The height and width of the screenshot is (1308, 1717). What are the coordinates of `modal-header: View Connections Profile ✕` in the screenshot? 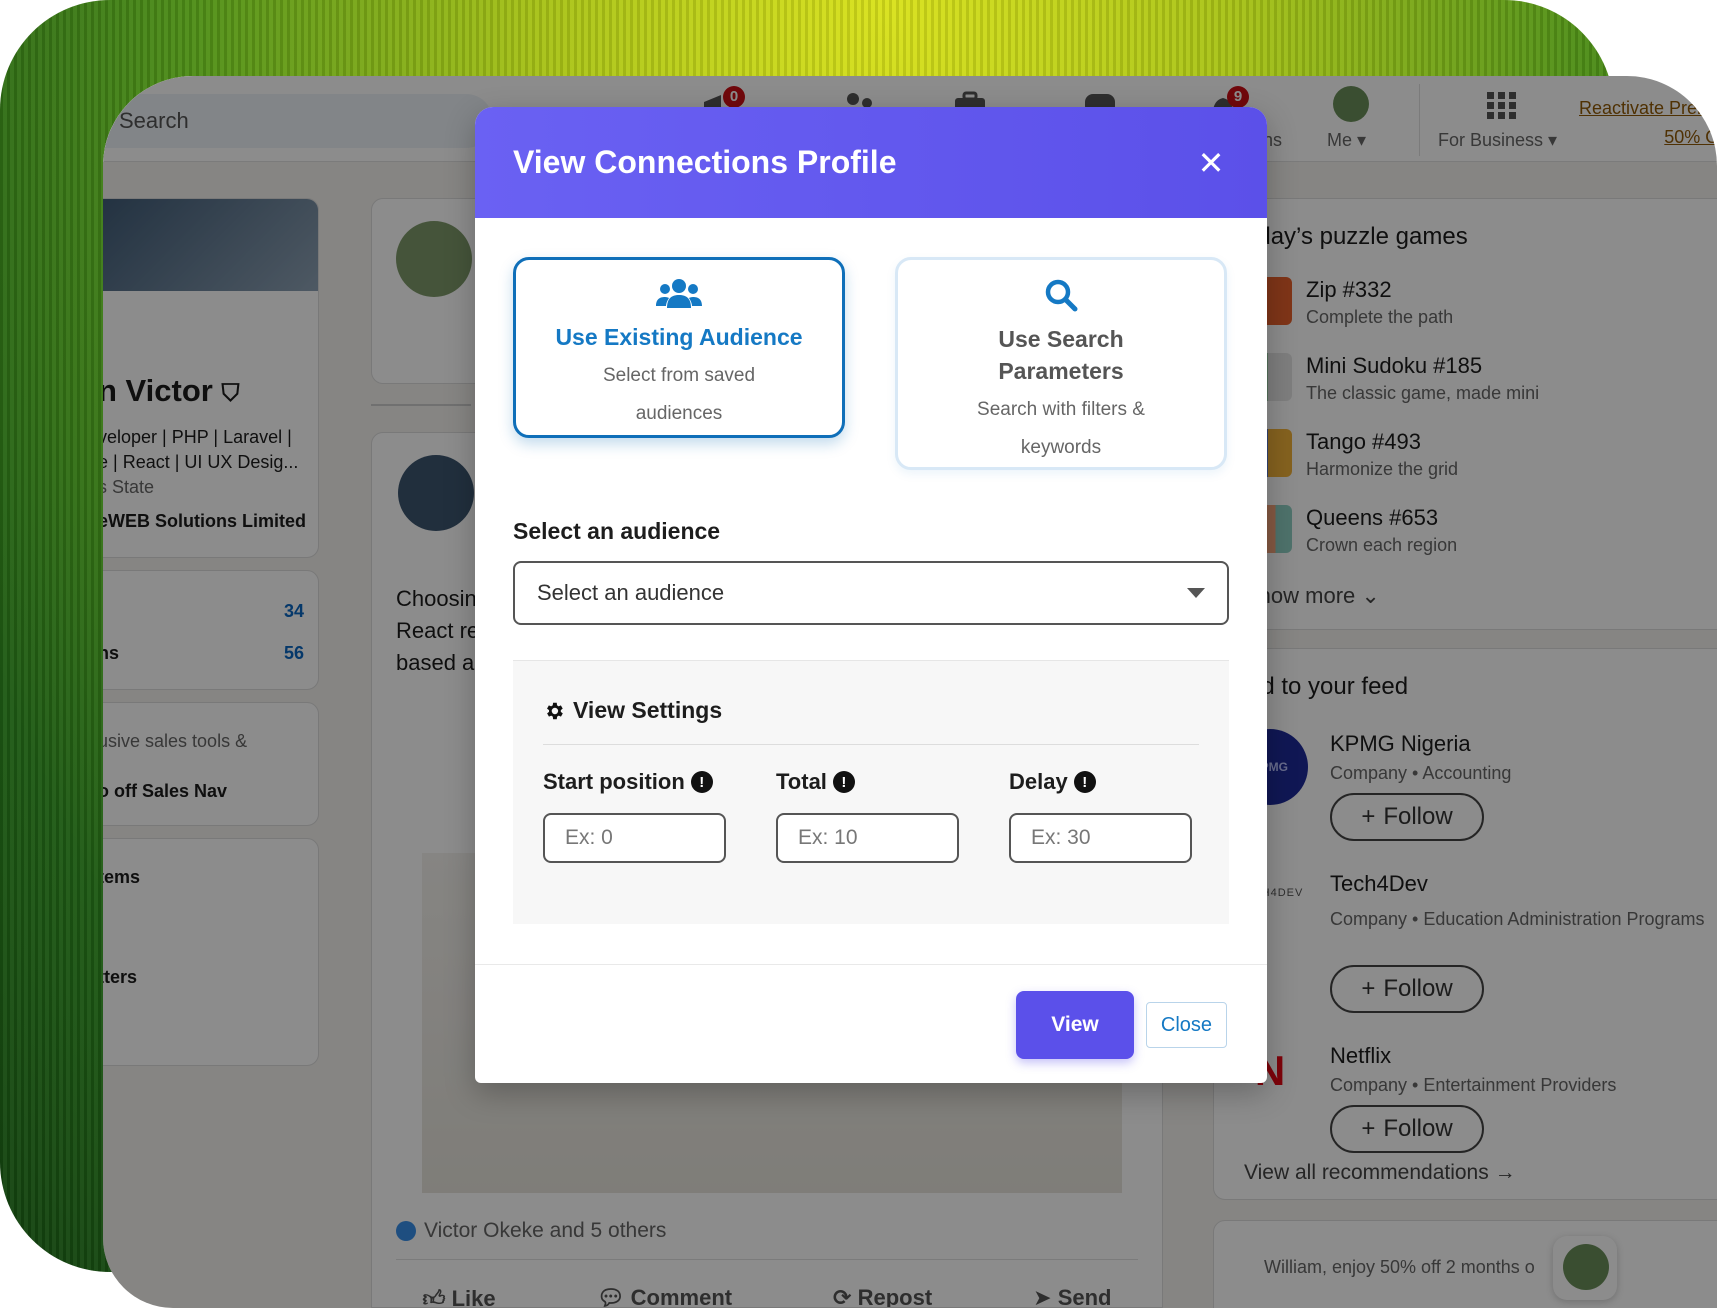 It's located at (871, 162).